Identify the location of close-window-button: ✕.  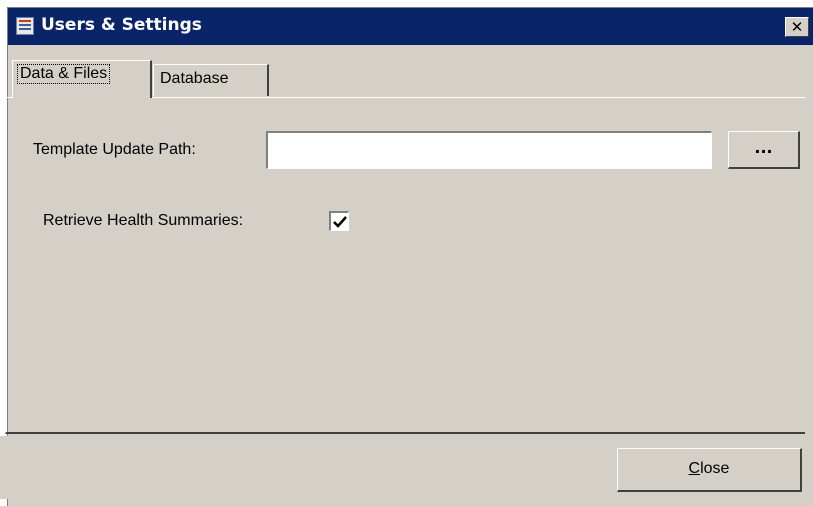
(797, 27).